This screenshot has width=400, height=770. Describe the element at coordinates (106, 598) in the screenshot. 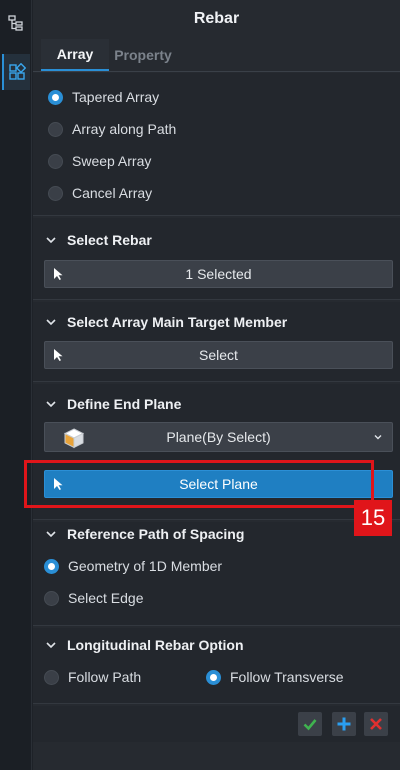

I see `radio-label: Select Edge` at that location.